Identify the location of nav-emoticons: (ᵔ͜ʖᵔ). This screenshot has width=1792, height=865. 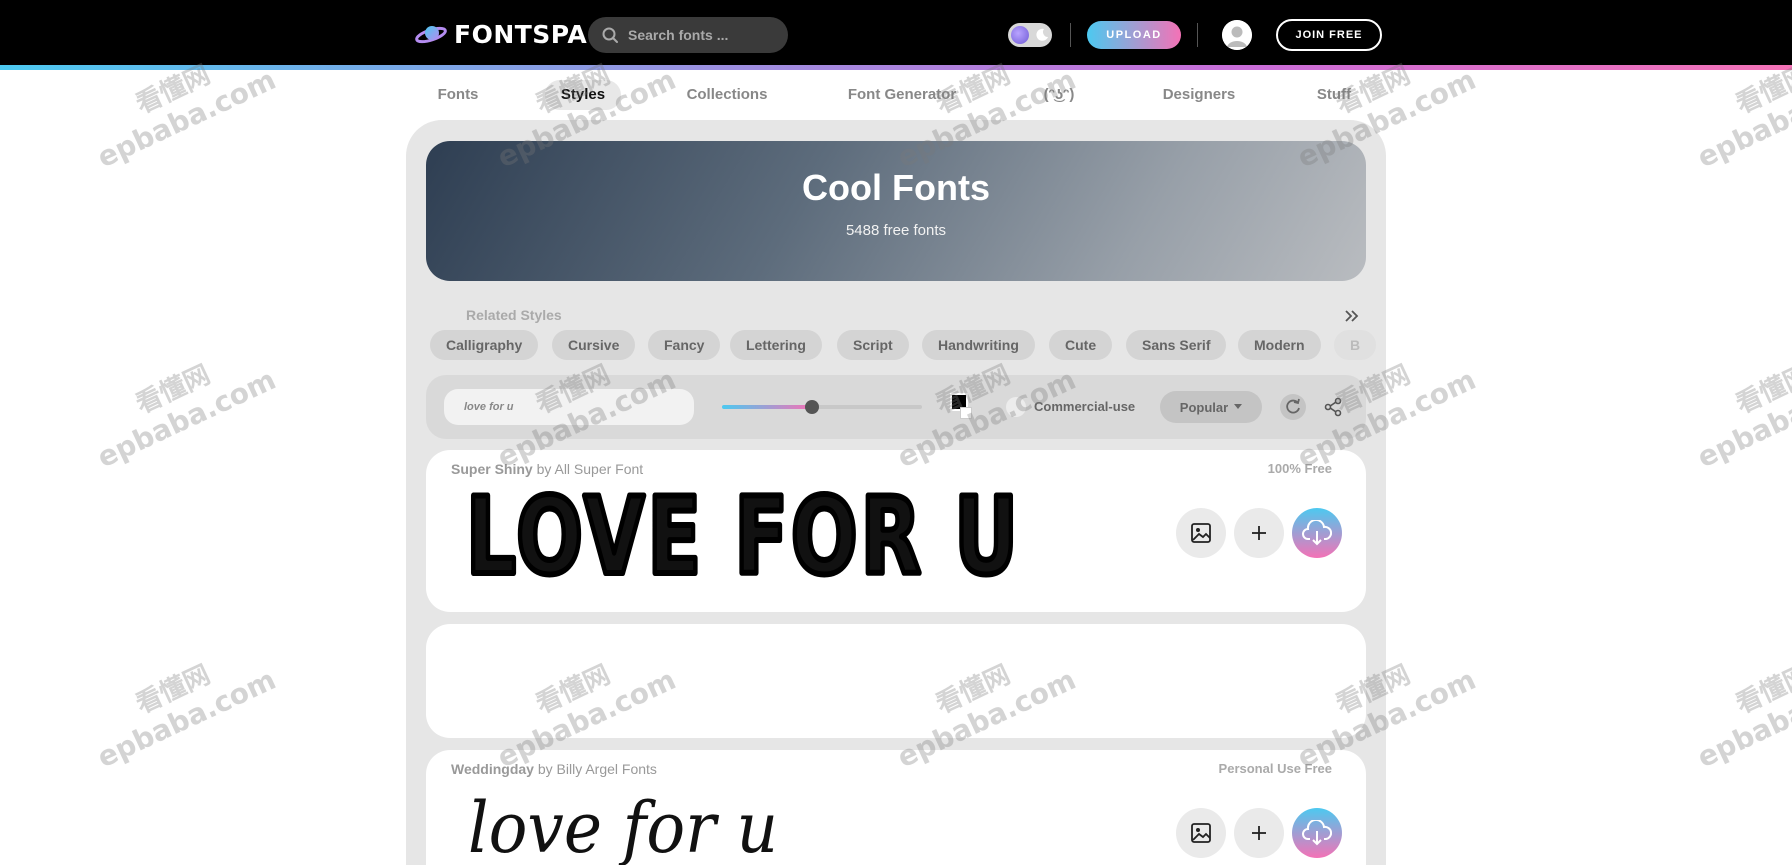
(1059, 95).